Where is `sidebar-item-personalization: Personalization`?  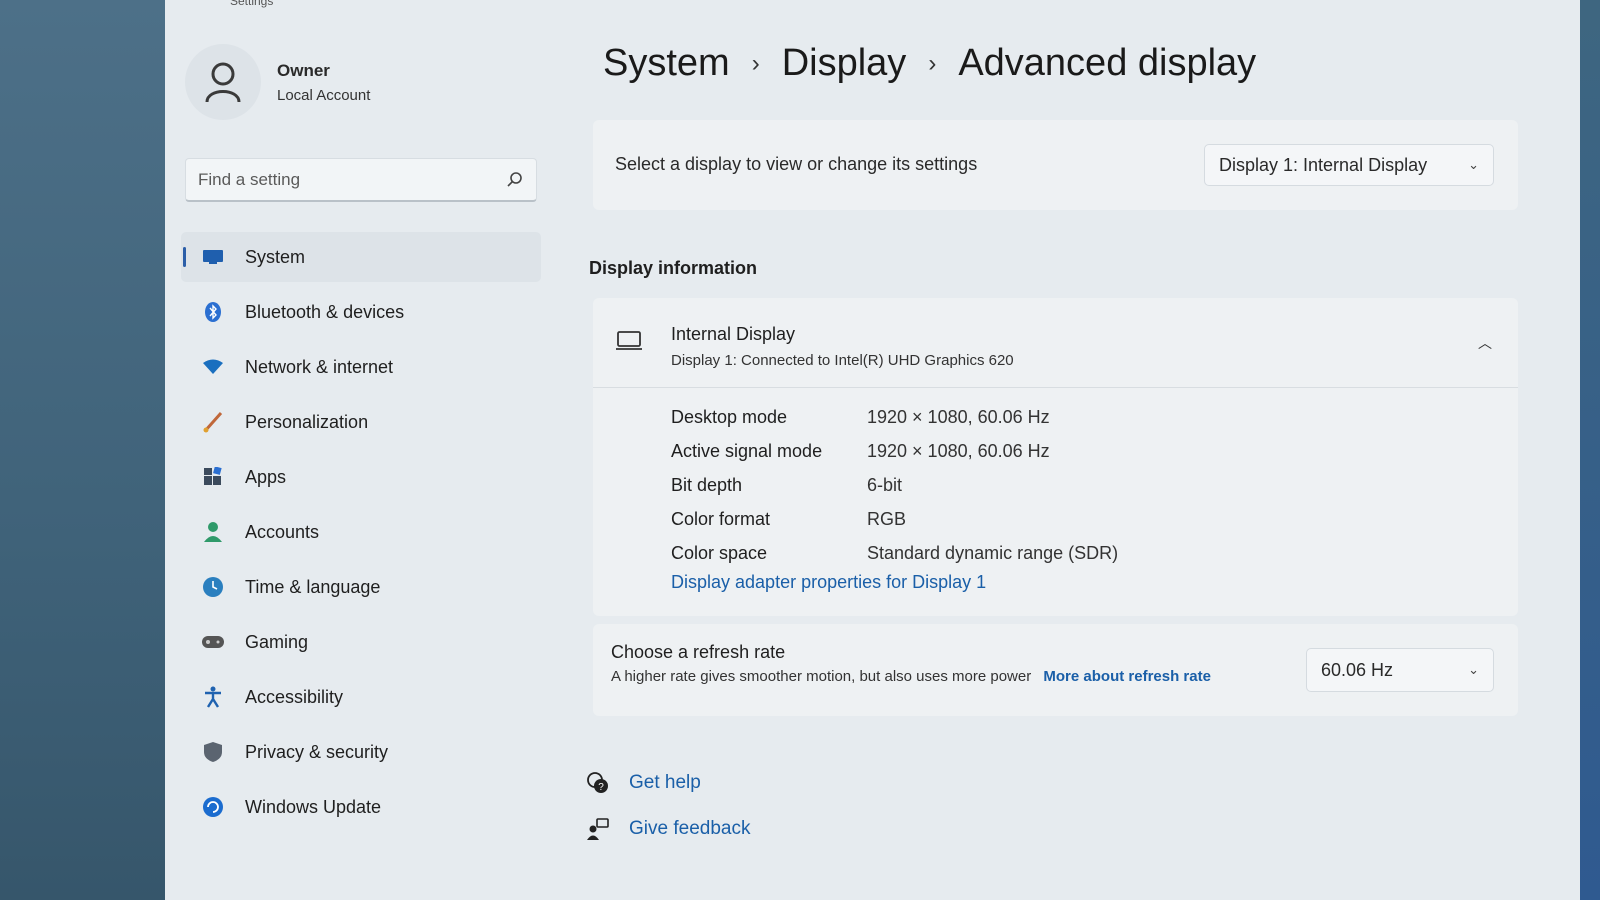 sidebar-item-personalization: Personalization is located at coordinates (361, 422).